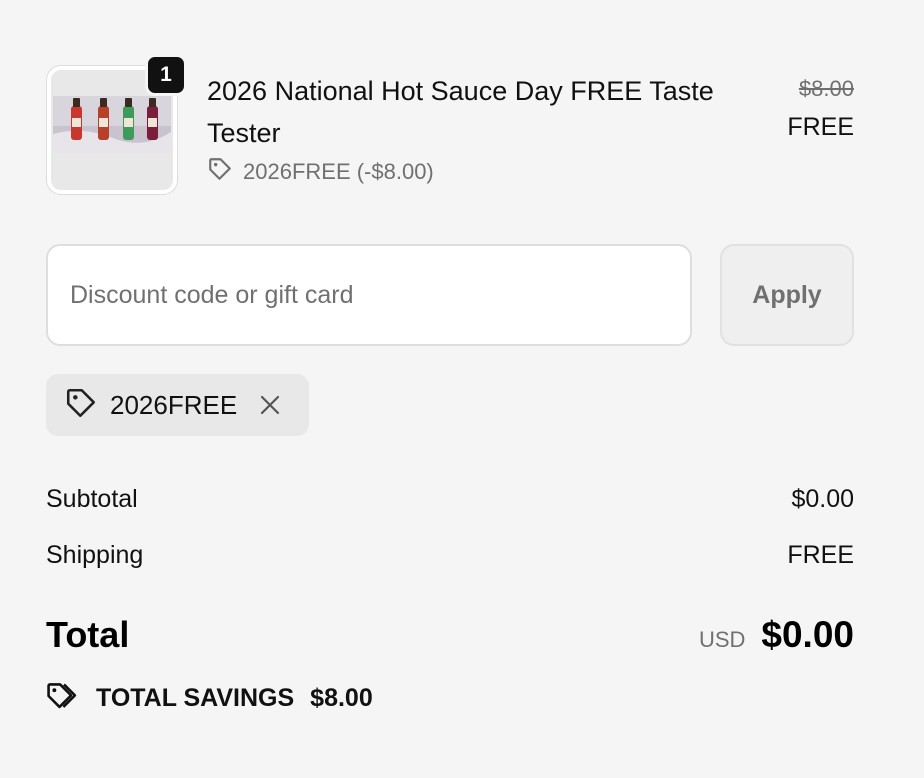 This screenshot has height=778, width=924. Describe the element at coordinates (92, 498) in the screenshot. I see `subtotal-label: Subtotal` at that location.